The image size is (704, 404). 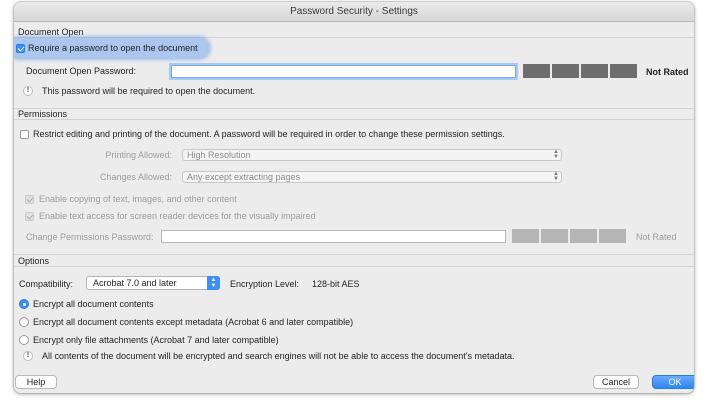 I want to click on encryption-level-label: Encryption Level:, so click(x=265, y=284).